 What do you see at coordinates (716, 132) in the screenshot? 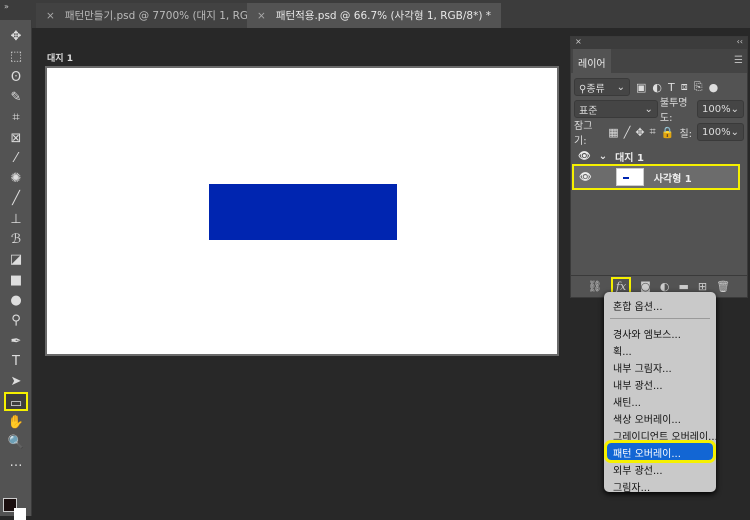
I see `fill-value: 100%` at bounding box center [716, 132].